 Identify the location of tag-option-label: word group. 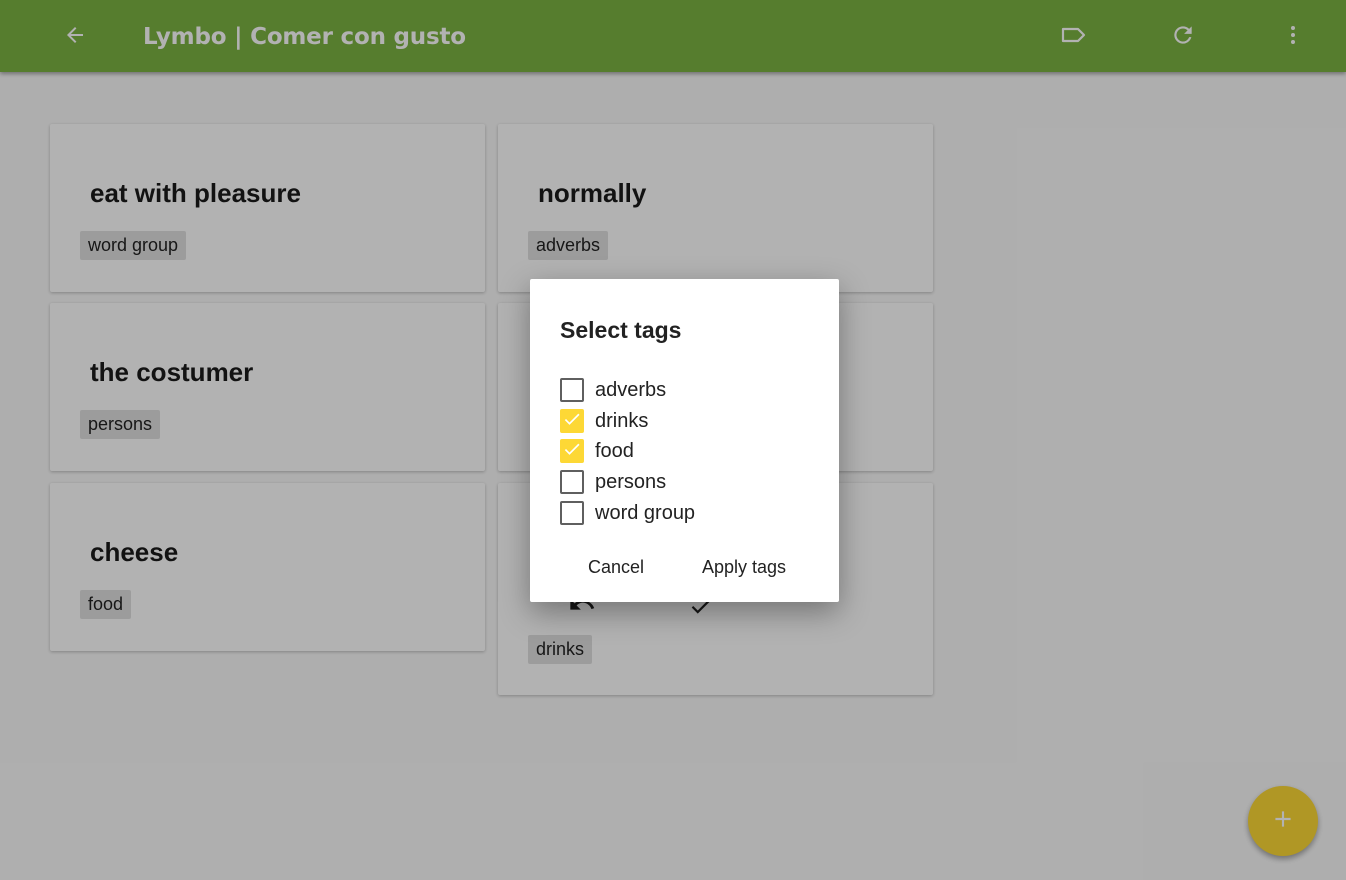
(645, 512).